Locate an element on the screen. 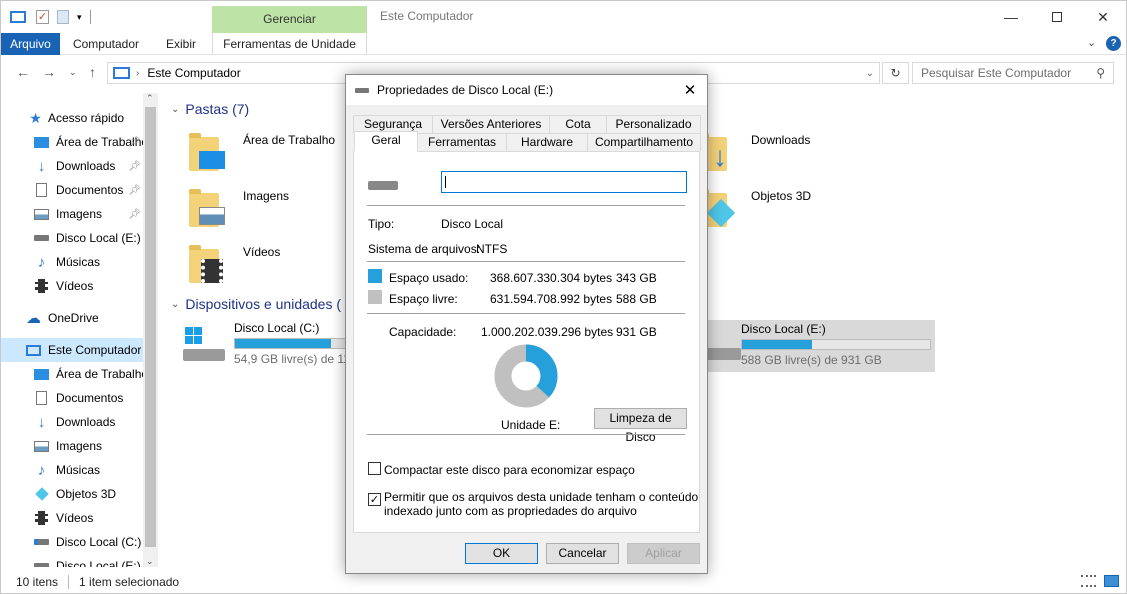 This screenshot has width=1127, height=594. folder-3d-objects: Objetos 3D is located at coordinates (752, 206).